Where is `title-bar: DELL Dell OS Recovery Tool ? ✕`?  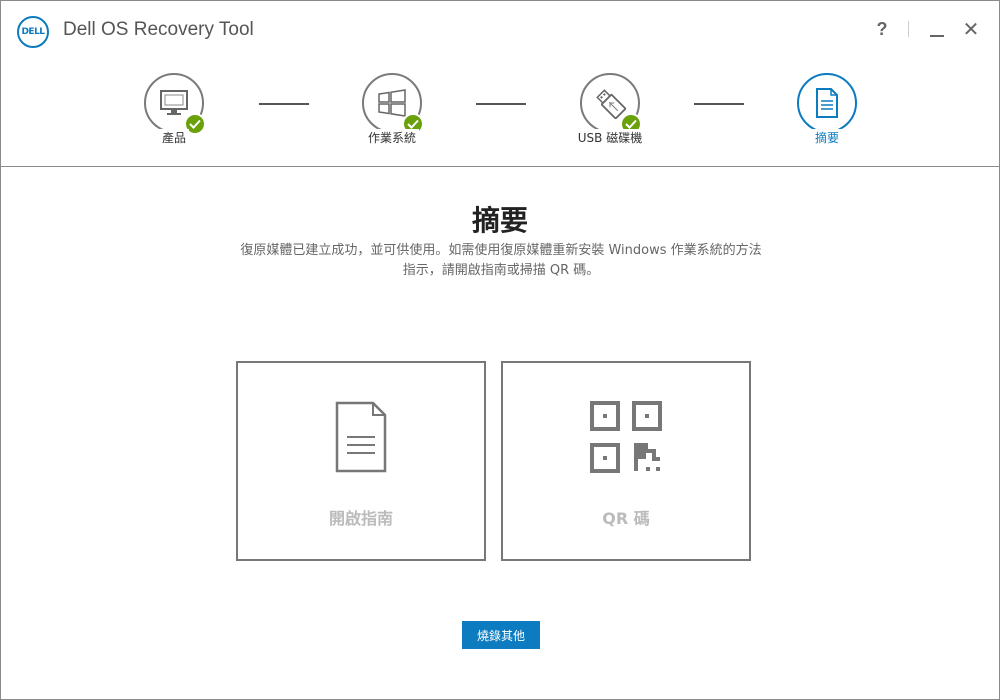
title-bar: DELL Dell OS Recovery Tool ? ✕ is located at coordinates (500, 31).